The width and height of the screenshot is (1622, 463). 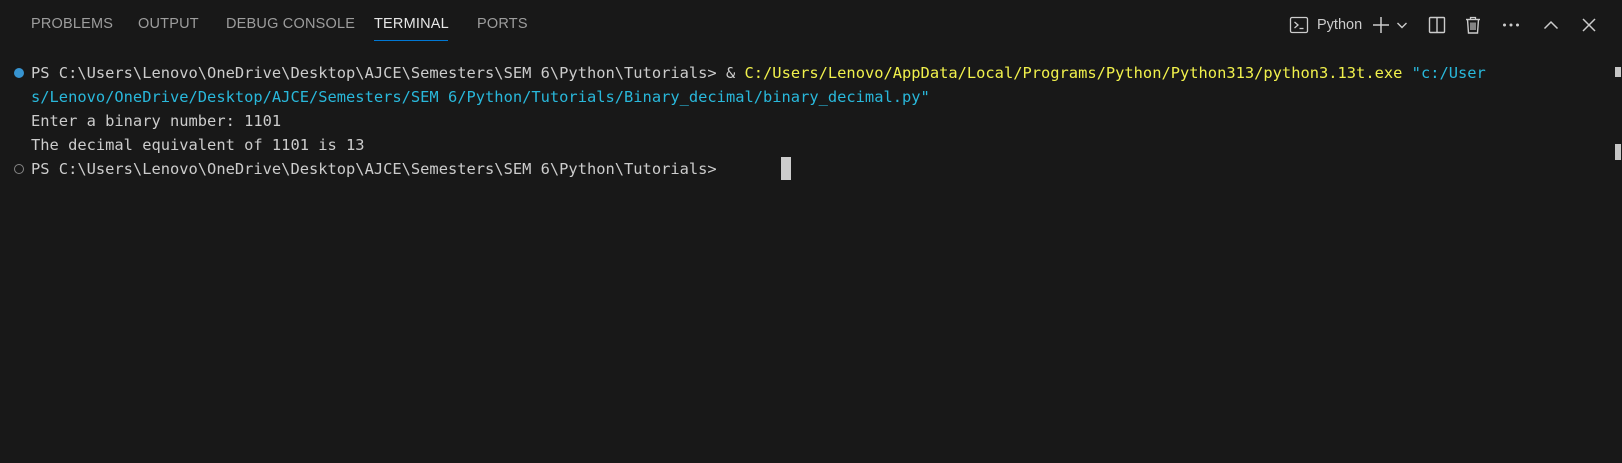 What do you see at coordinates (198, 145) in the screenshot?
I see `terminal-line-output: The decimal equivalent of 1101 is 13` at bounding box center [198, 145].